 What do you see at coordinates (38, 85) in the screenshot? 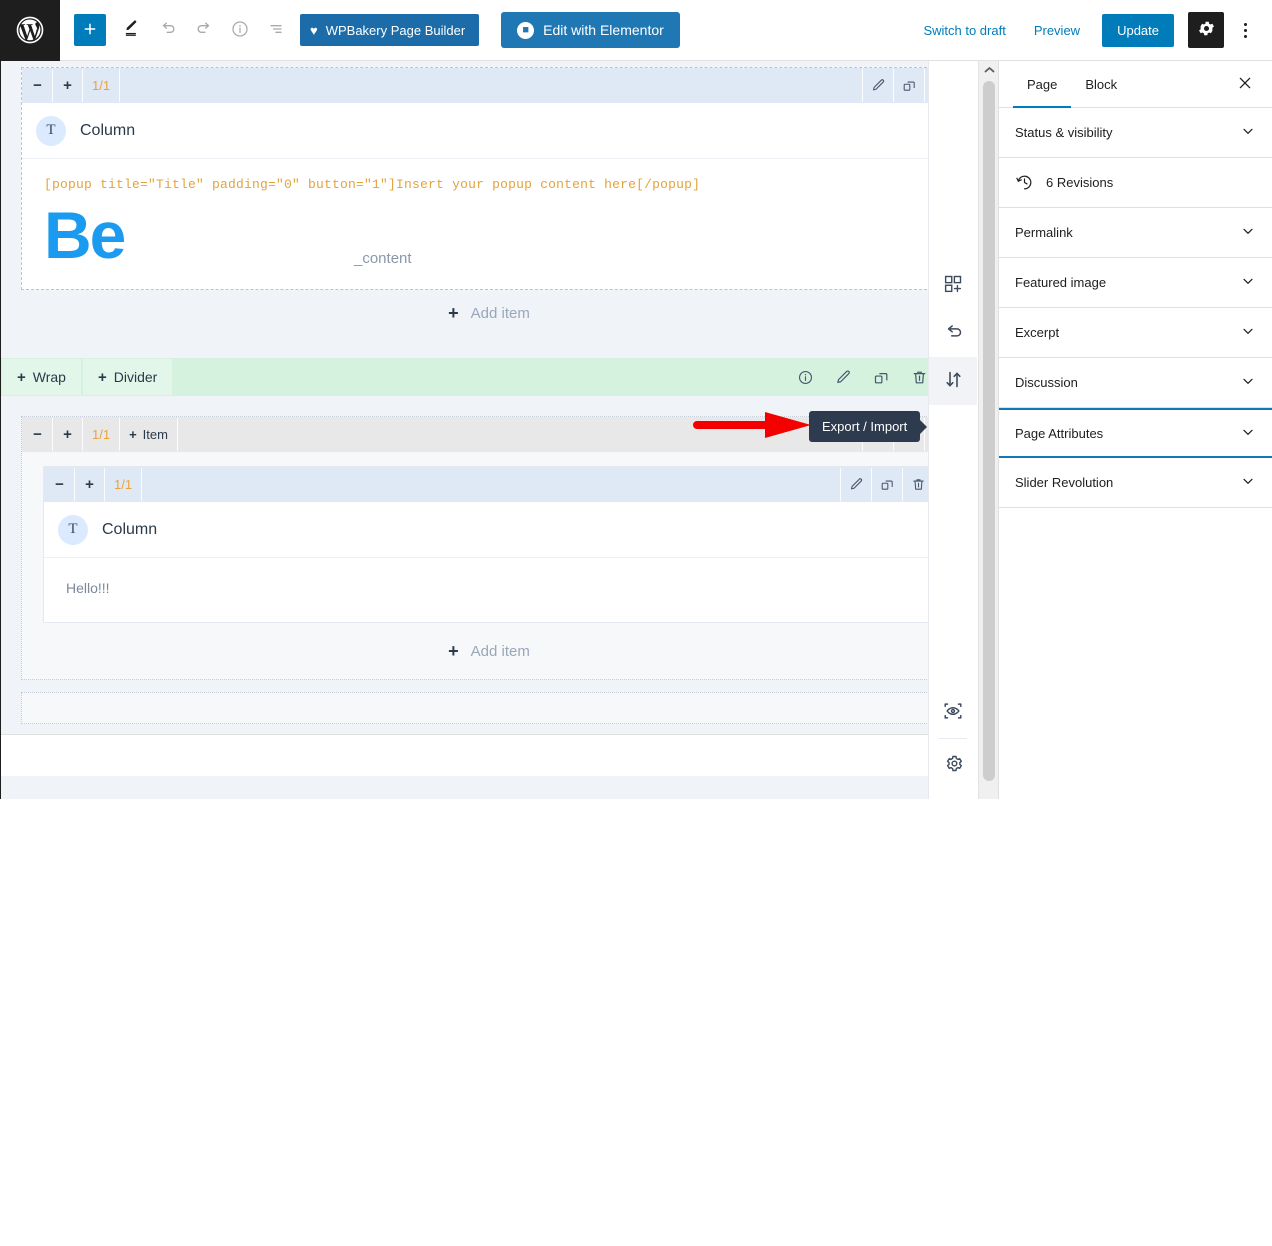
I see `decrease-columns-button: −` at bounding box center [38, 85].